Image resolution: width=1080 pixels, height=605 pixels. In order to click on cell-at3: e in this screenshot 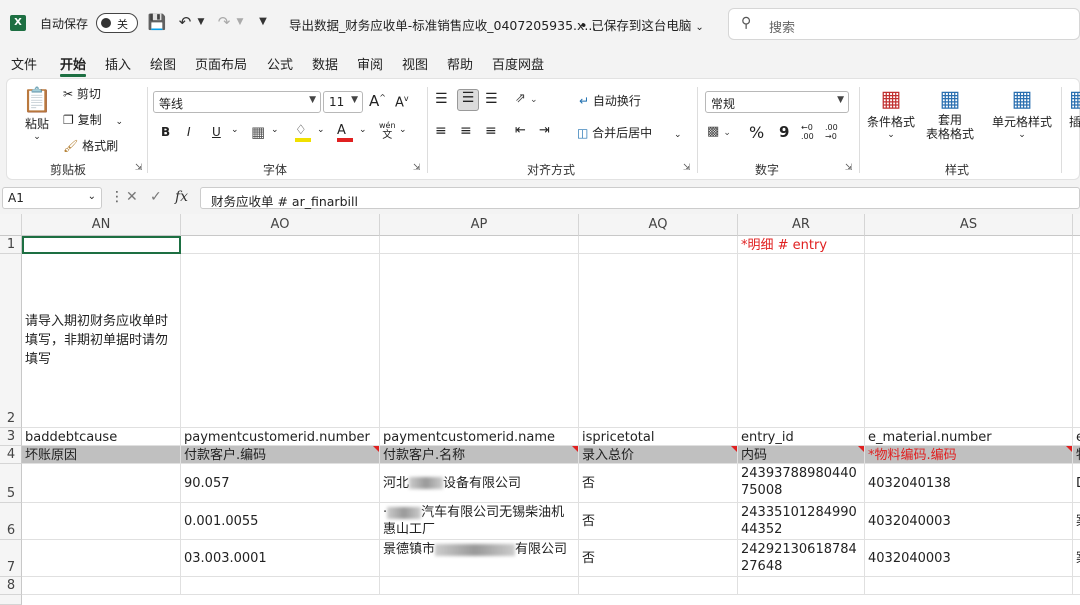, I will do `click(1076, 437)`.